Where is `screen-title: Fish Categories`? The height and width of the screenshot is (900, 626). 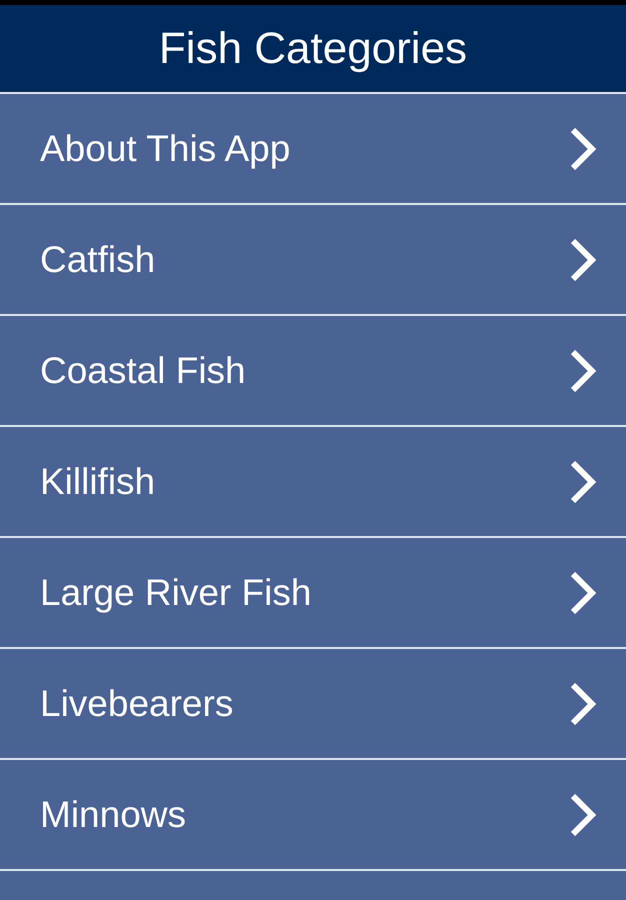 screen-title: Fish Categories is located at coordinates (313, 49).